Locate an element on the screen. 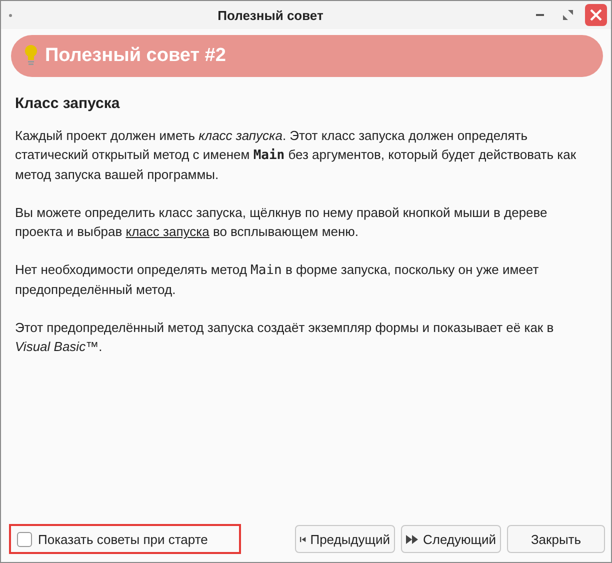 This screenshot has height=563, width=612. dot-icon is located at coordinates (10, 15).